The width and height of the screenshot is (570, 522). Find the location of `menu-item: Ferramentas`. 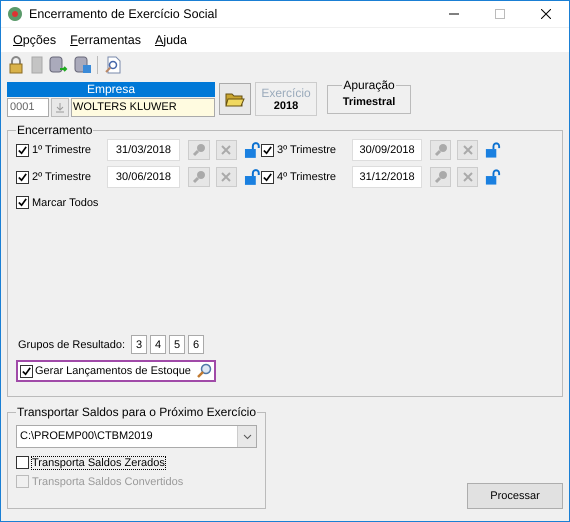

menu-item: Ferramentas is located at coordinates (105, 40).